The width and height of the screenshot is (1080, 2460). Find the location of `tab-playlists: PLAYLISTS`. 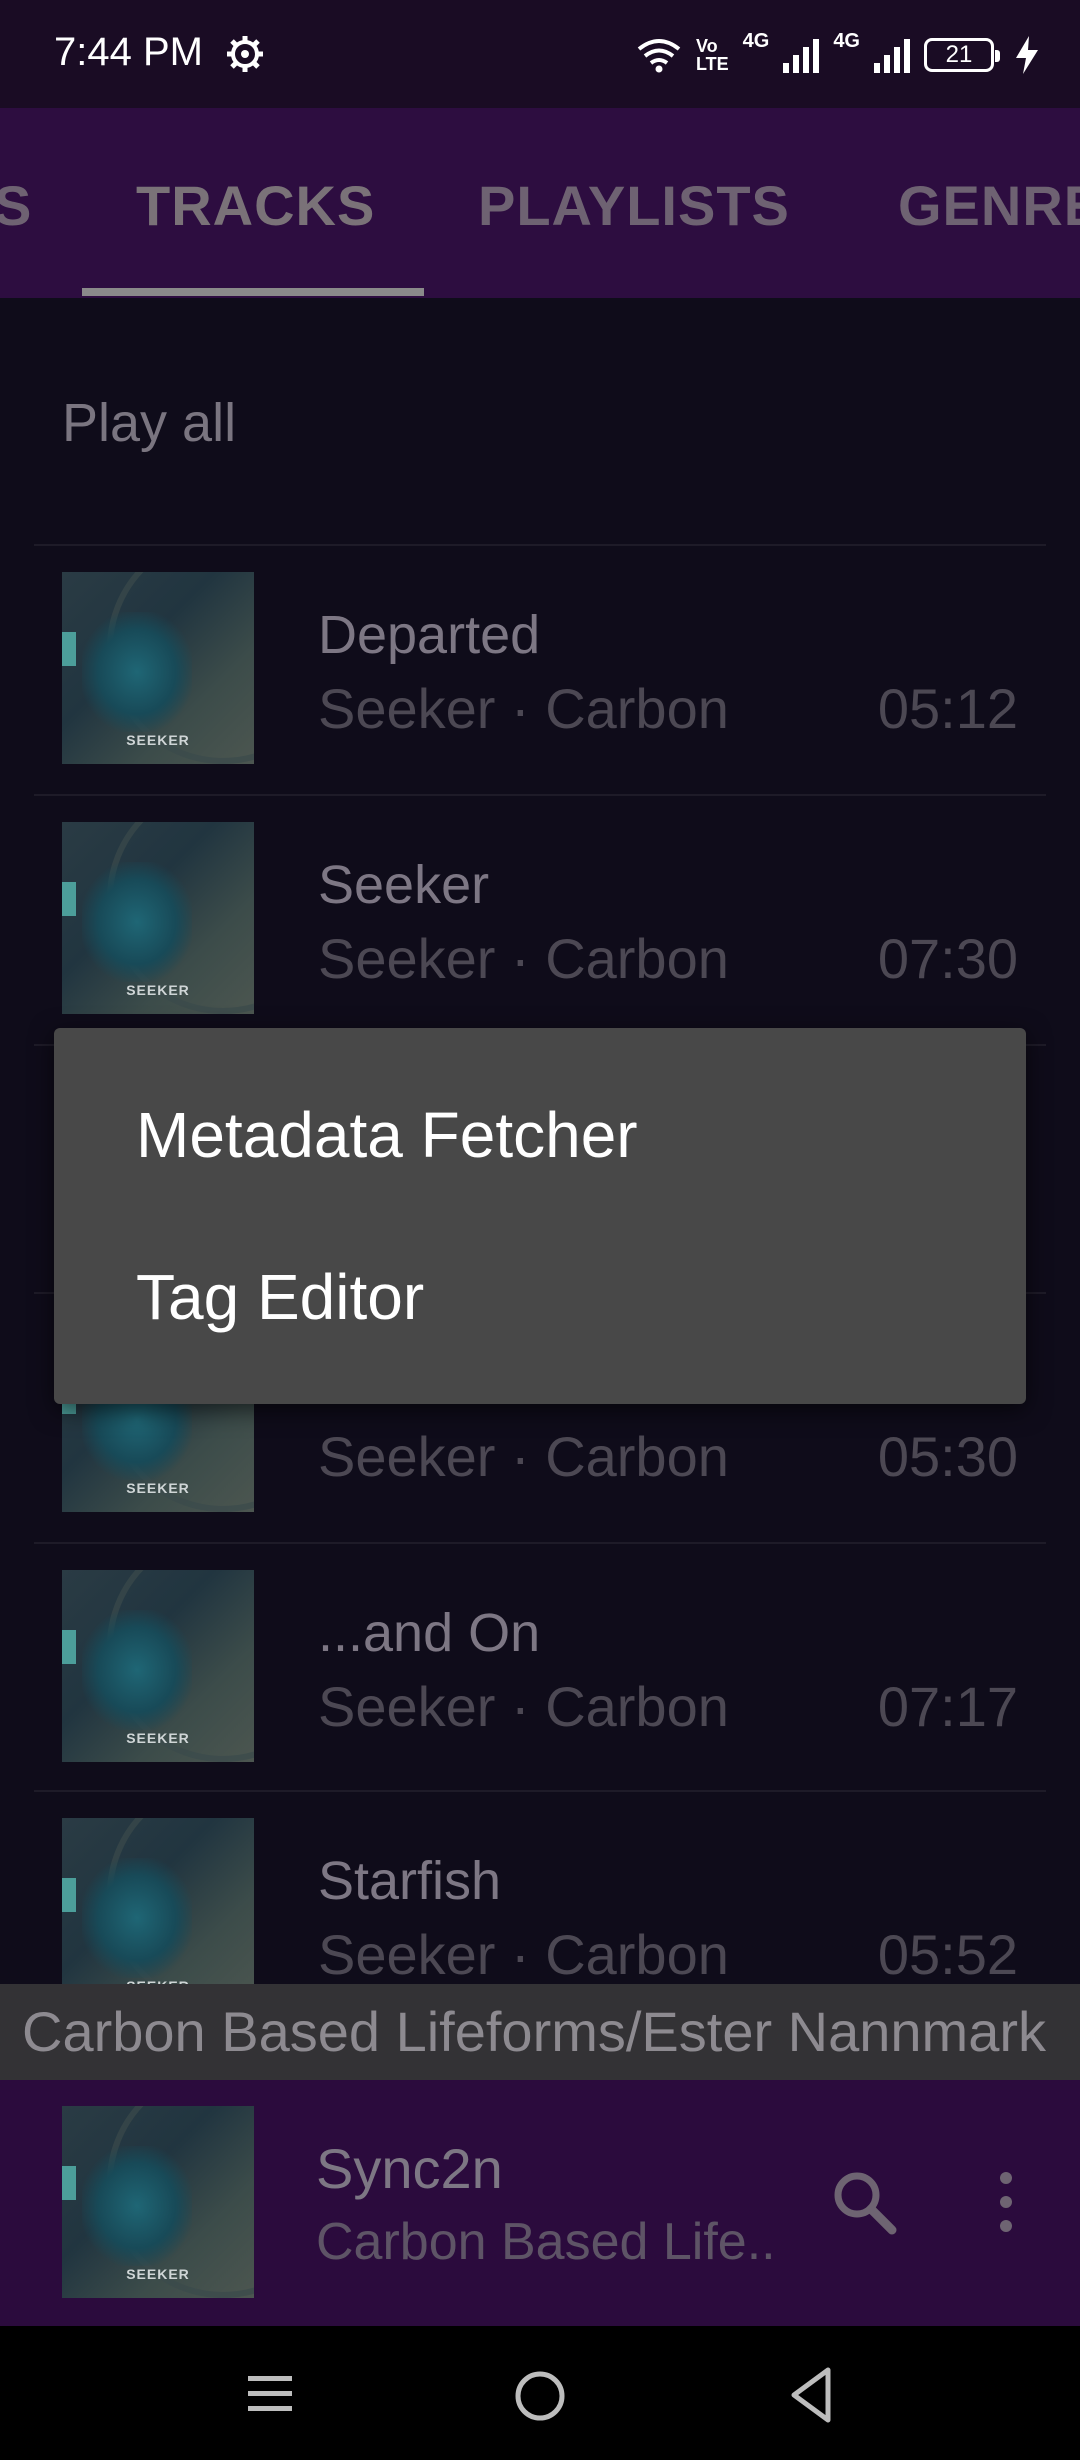

tab-playlists: PLAYLISTS is located at coordinates (634, 205).